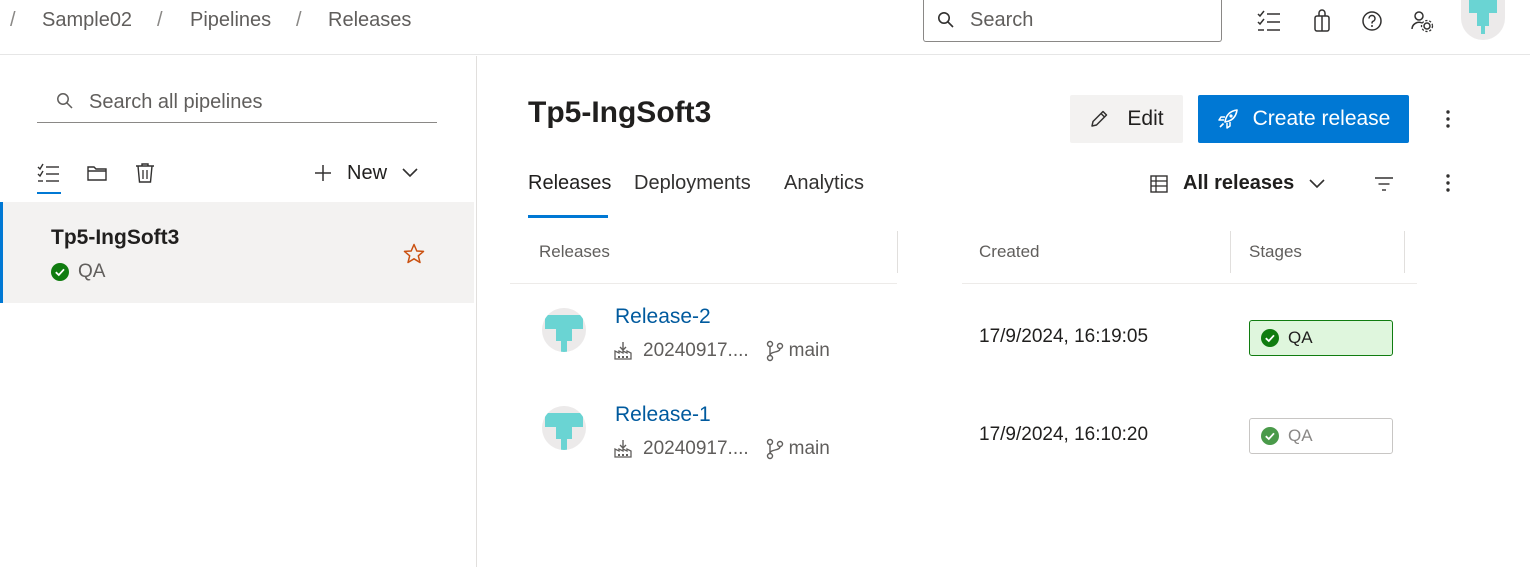  What do you see at coordinates (663, 415) in the screenshot?
I see `release-link: Release-1` at bounding box center [663, 415].